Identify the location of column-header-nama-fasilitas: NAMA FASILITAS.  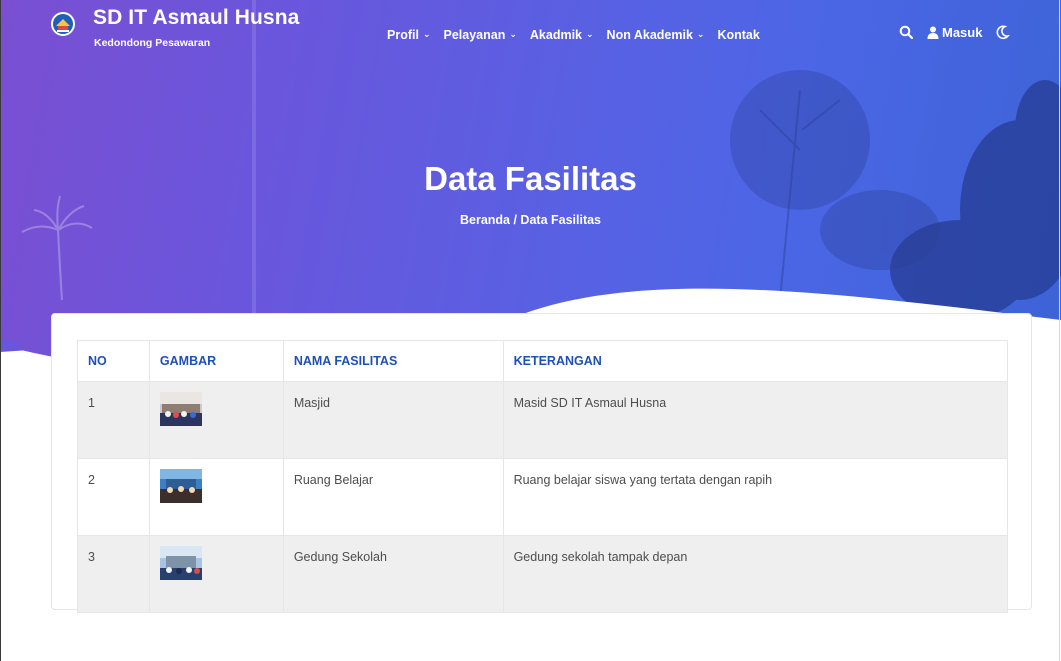
(393, 361).